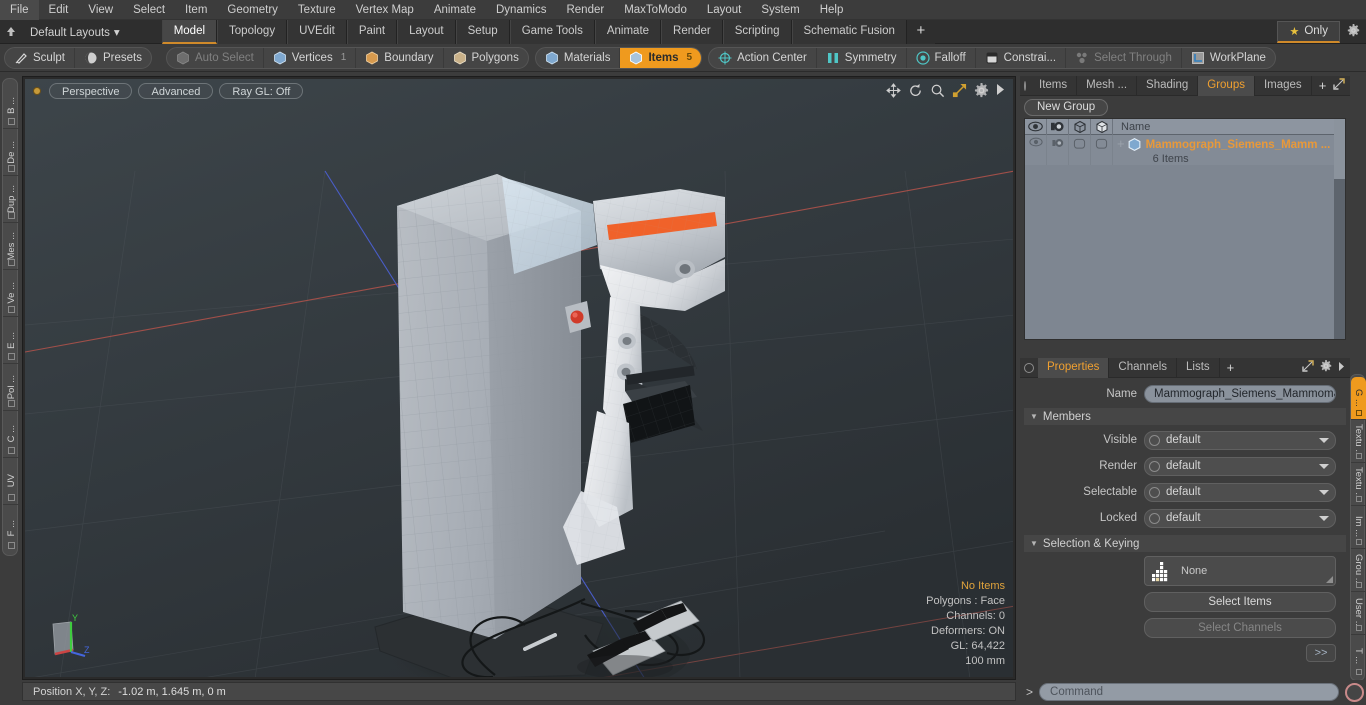 The height and width of the screenshot is (705, 1366). Describe the element at coordinates (757, 31) in the screenshot. I see `tab-scripting: Scripting` at that location.